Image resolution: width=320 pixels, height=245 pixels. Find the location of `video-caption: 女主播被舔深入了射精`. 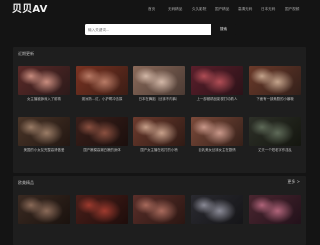

video-caption: 女主播被舔深入了射精 is located at coordinates (44, 99).